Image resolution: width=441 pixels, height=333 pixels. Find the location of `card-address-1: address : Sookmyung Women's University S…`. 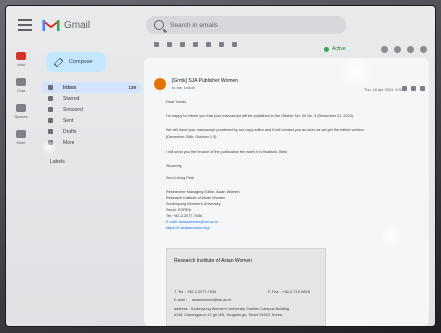

card-address-1: address : Sookmyung Women's University S… is located at coordinates (232, 309).